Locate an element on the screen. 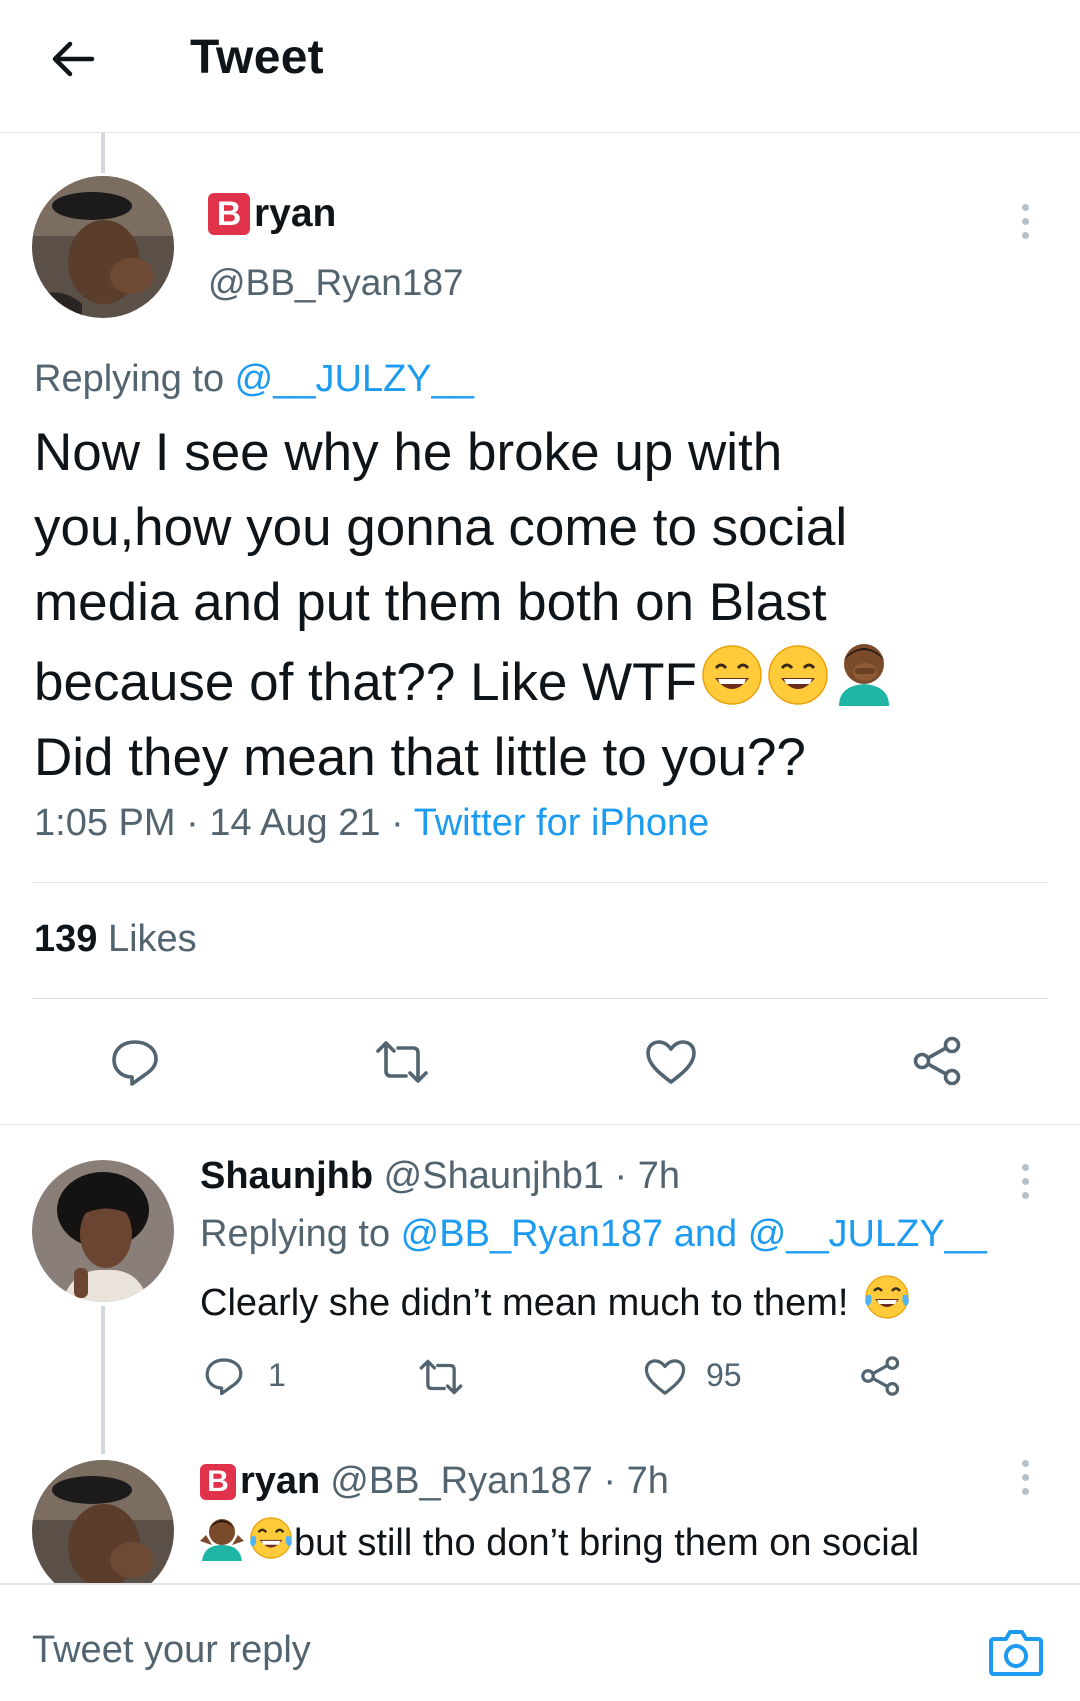 This screenshot has width=1080, height=1701. header-divider is located at coordinates (540, 132).